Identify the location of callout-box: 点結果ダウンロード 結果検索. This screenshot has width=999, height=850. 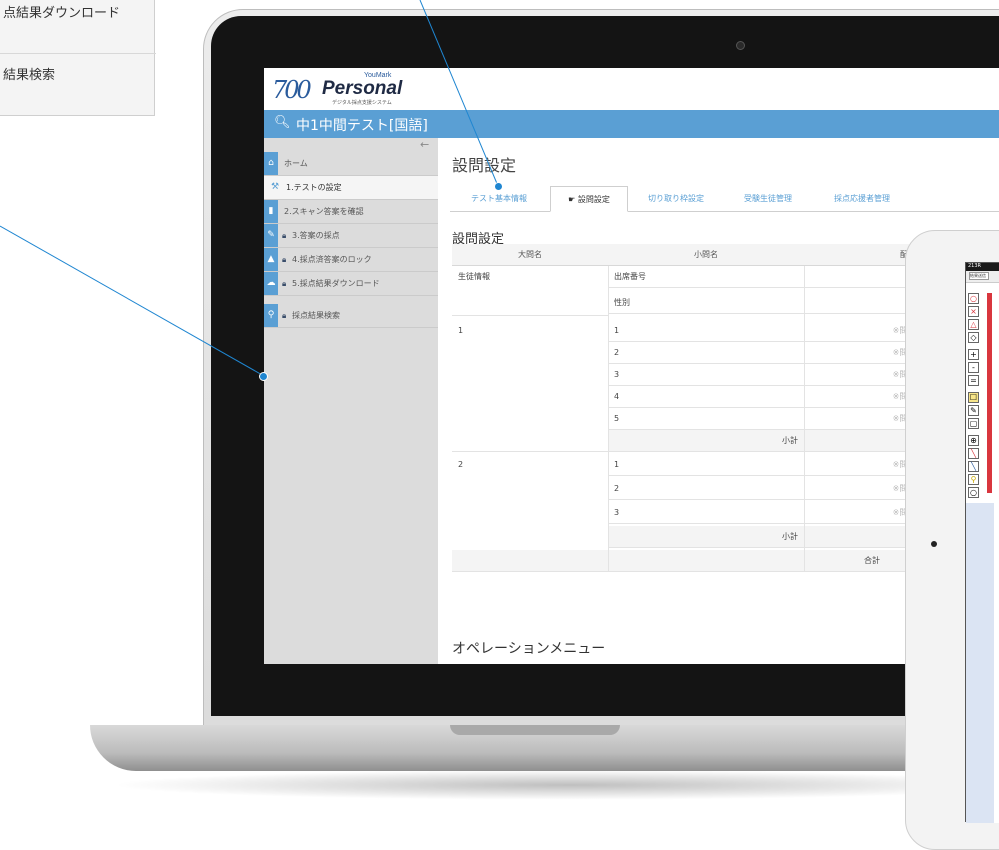
(78, 58).